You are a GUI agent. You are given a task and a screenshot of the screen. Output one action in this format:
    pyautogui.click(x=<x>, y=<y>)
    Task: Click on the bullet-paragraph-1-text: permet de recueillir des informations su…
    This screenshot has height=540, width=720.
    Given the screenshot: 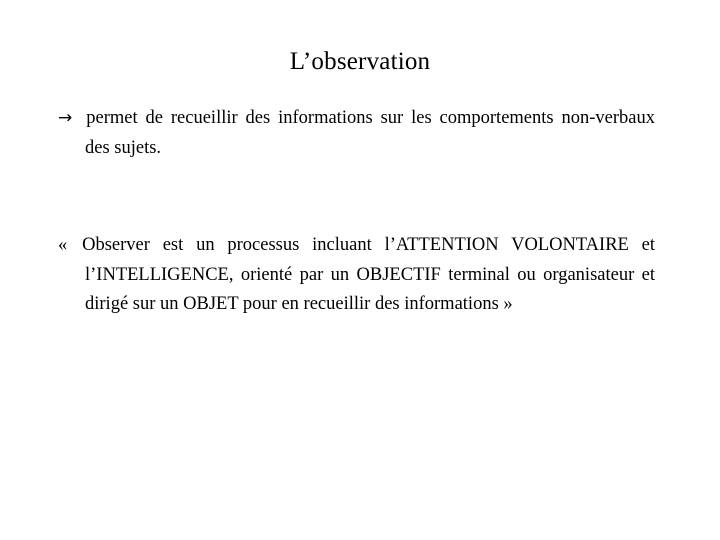 What is the action you would take?
    pyautogui.click(x=370, y=133)
    